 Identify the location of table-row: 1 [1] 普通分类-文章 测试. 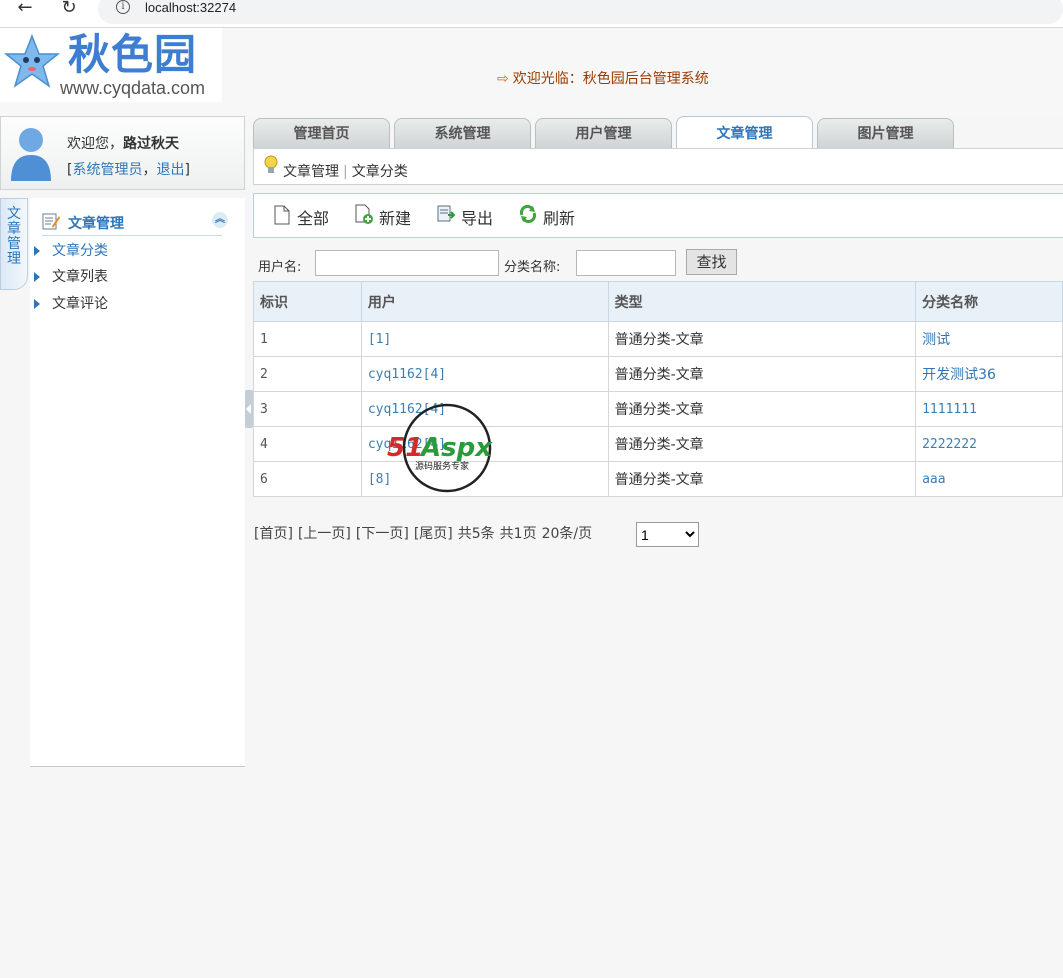
(658, 339).